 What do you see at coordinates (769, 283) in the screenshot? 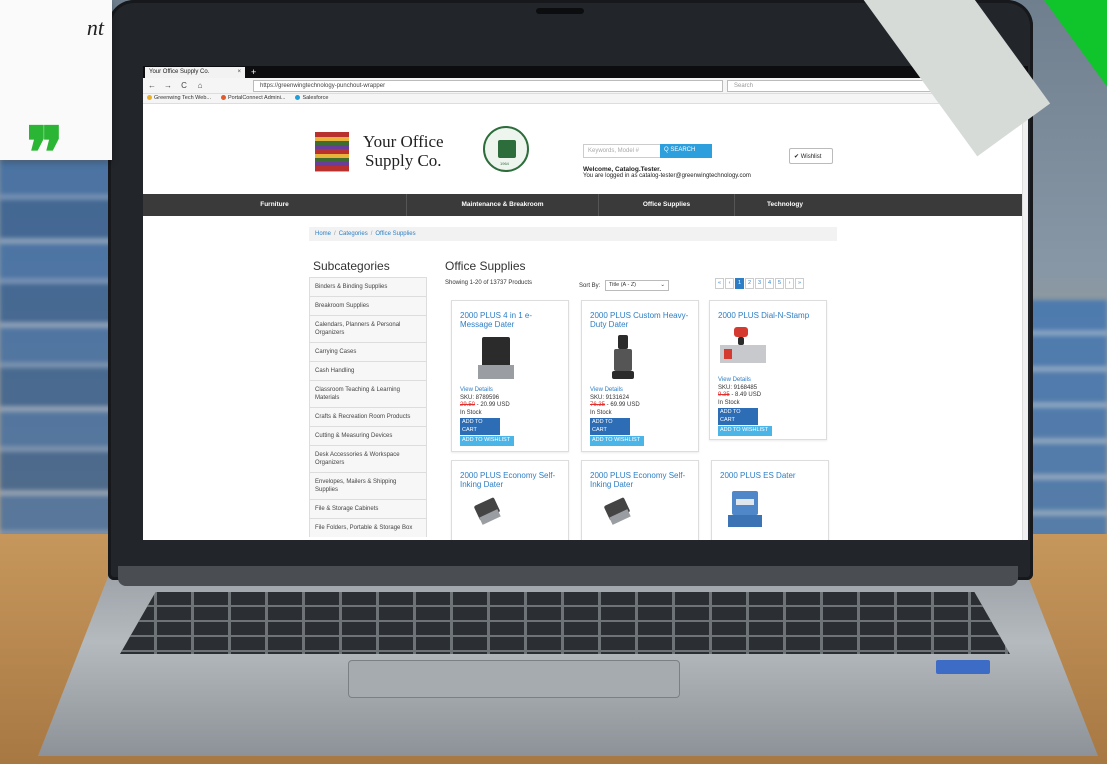
I see `page-4: 4` at bounding box center [769, 283].